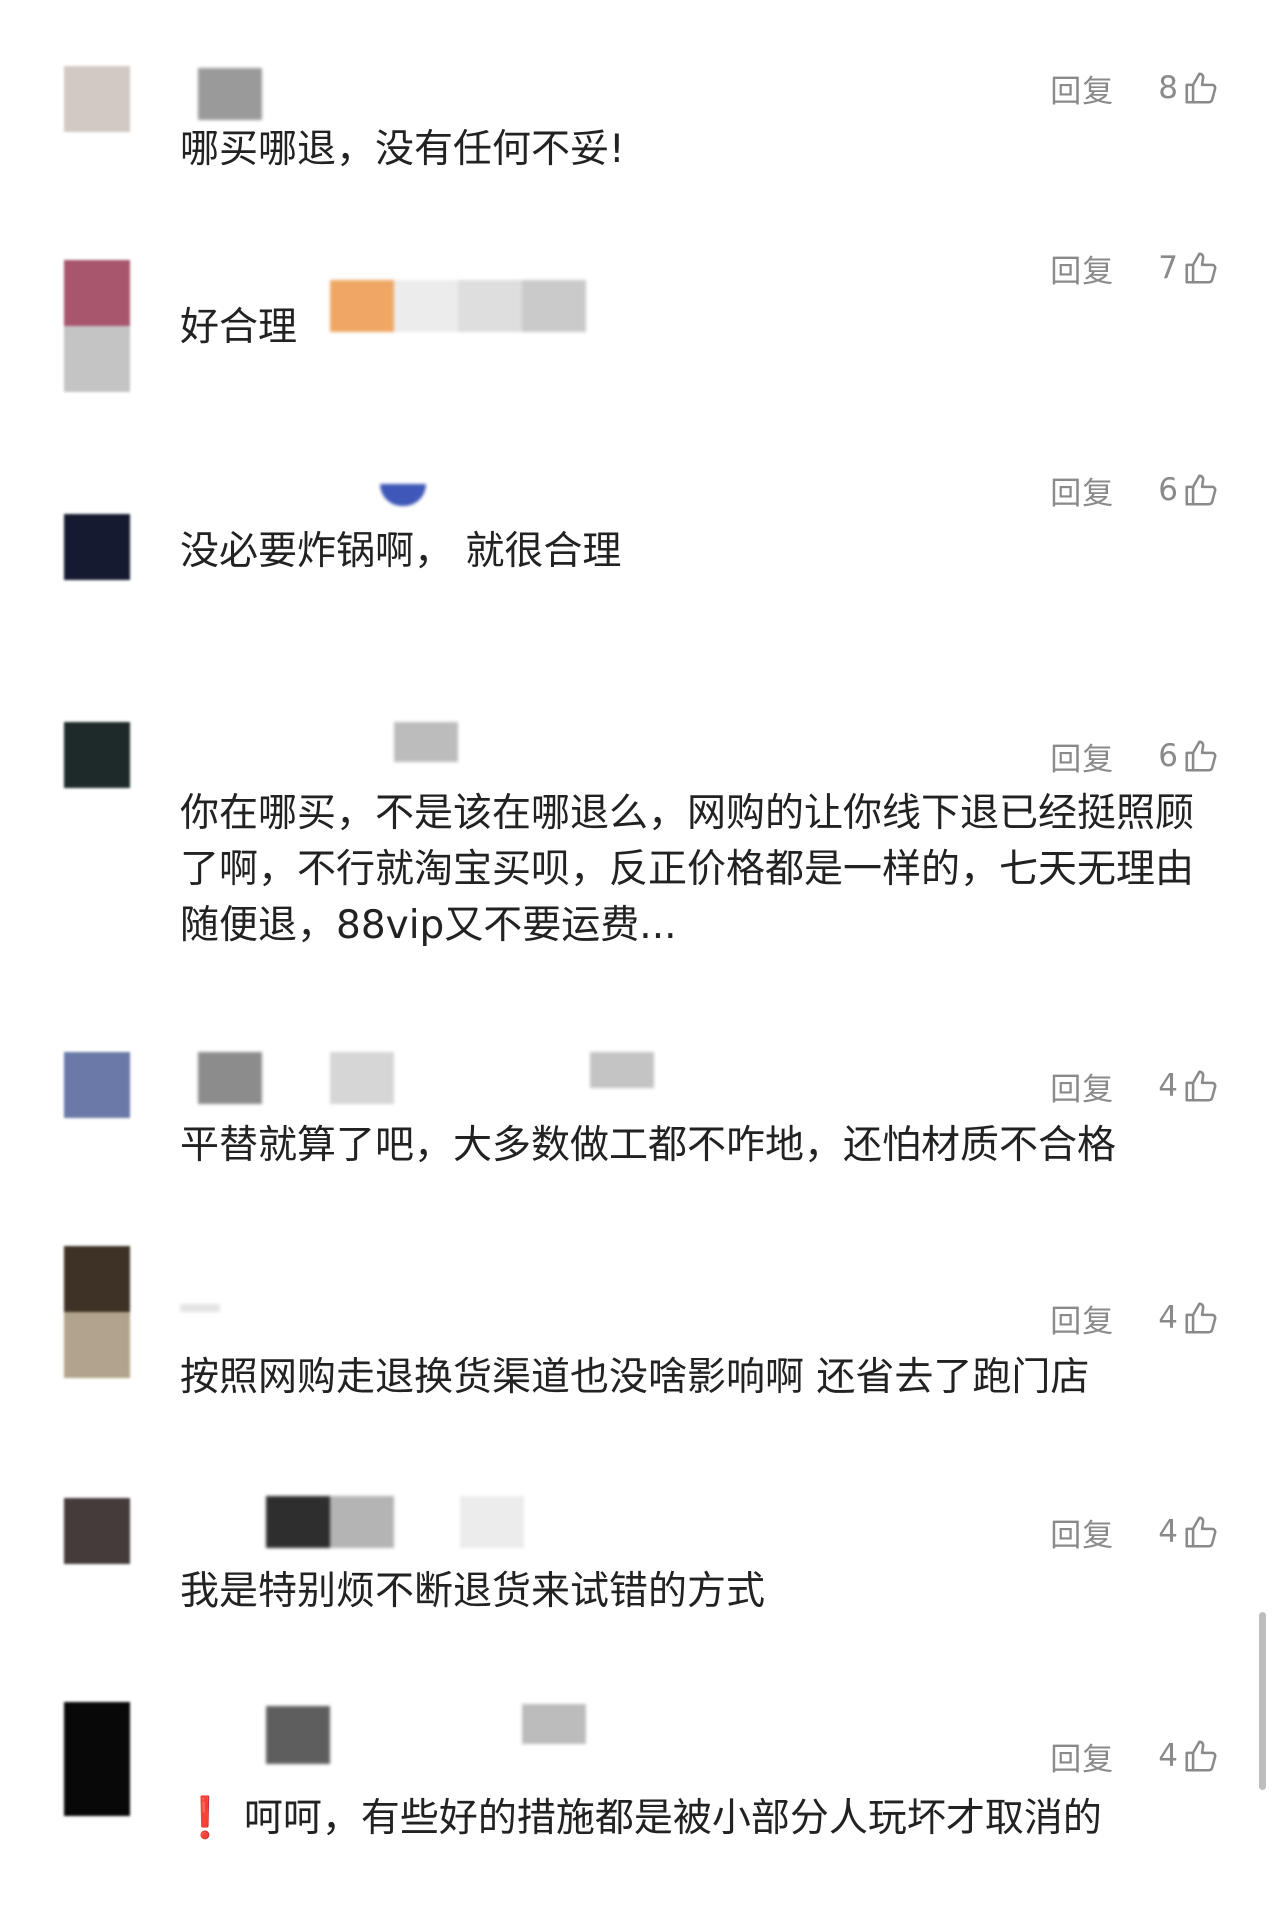 This screenshot has width=1280, height=1923. I want to click on like-count: 8, so click(1168, 88).